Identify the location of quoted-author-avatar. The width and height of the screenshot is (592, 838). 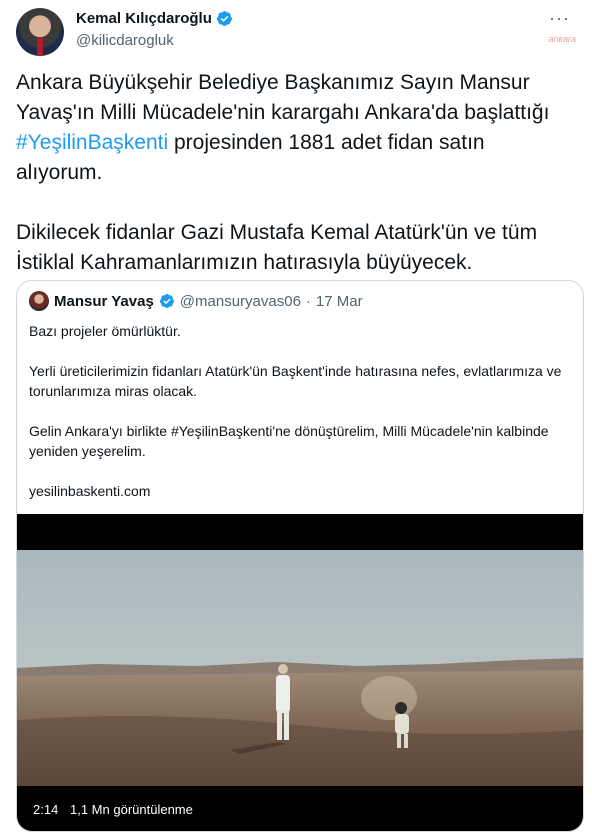
(39, 301).